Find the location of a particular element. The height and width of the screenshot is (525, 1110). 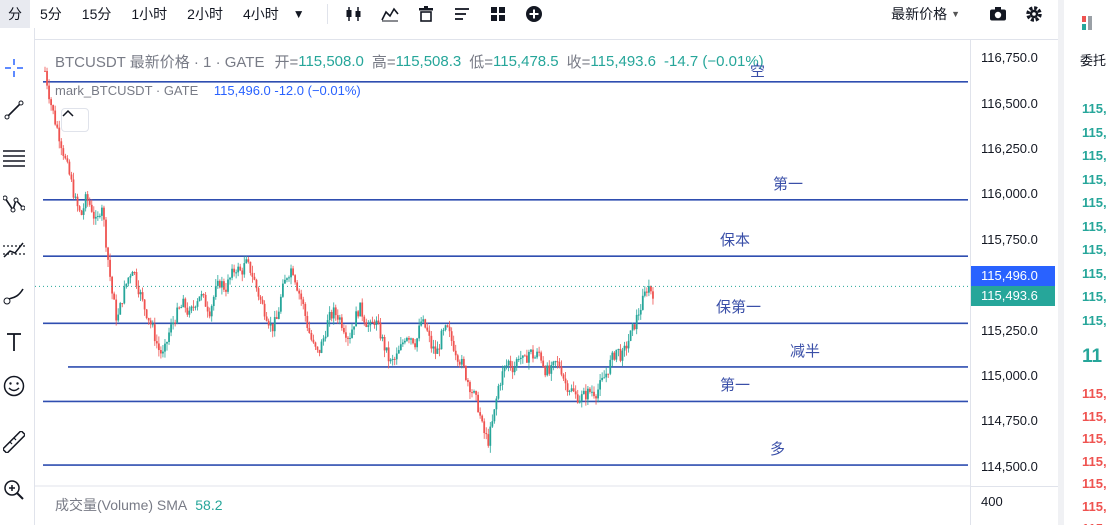

timeframe-1m: 分 is located at coordinates (15, 14).